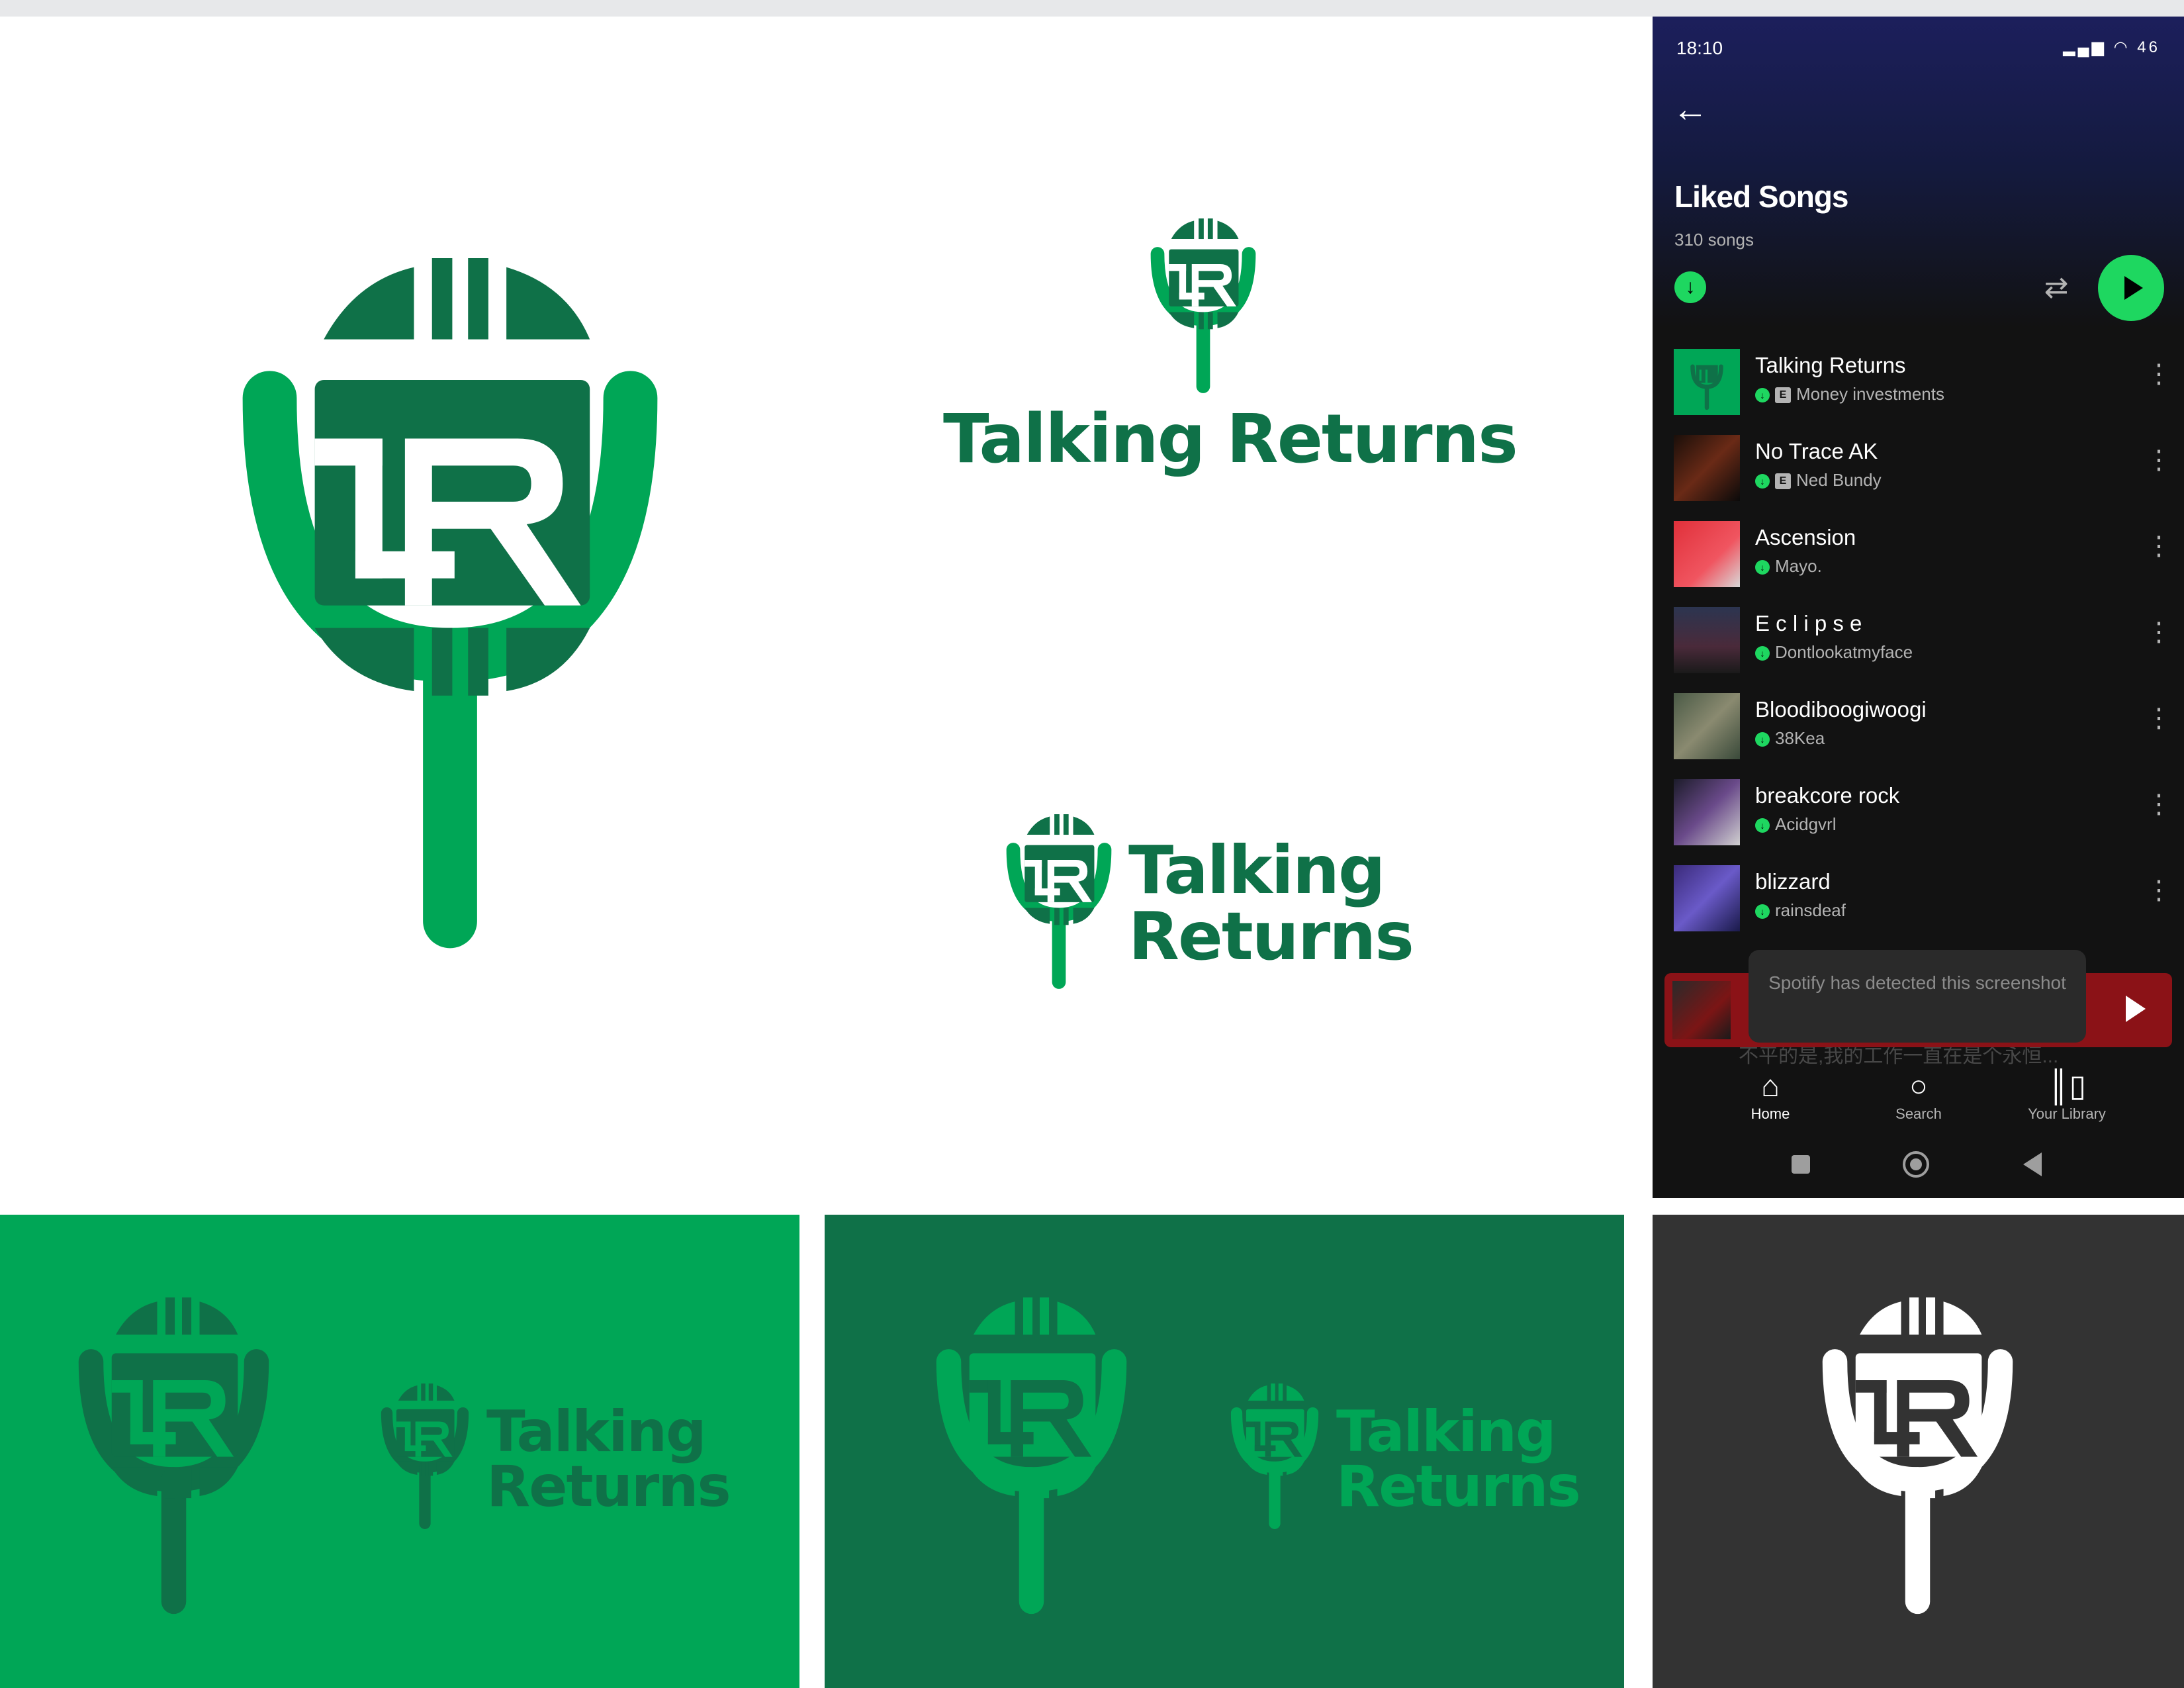  I want to click on mic-logo-on-green-small, so click(425, 1456).